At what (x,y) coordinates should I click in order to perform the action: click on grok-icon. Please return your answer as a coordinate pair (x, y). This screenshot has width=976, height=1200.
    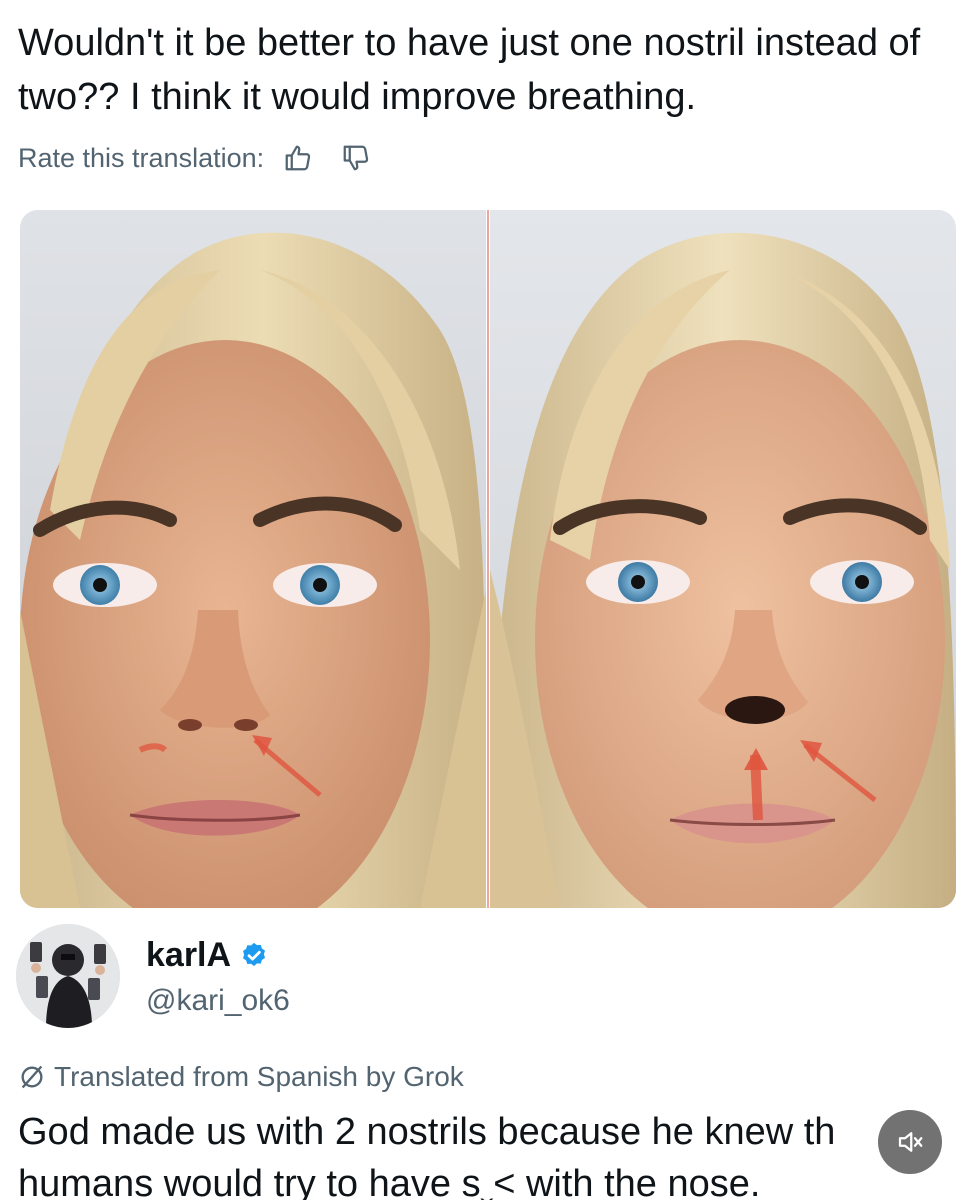
    Looking at the image, I should click on (32, 1077).